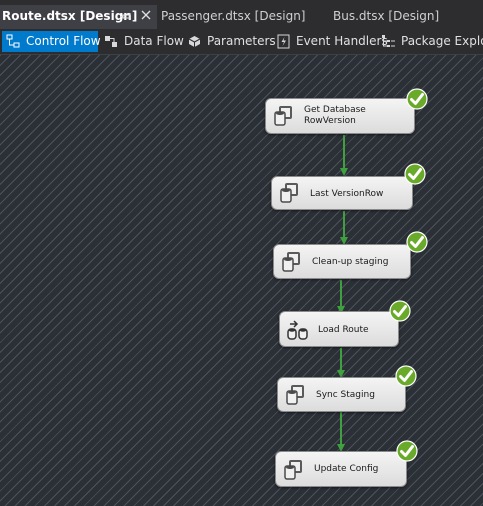  What do you see at coordinates (345, 395) in the screenshot?
I see `task-label: Sync Staging` at bounding box center [345, 395].